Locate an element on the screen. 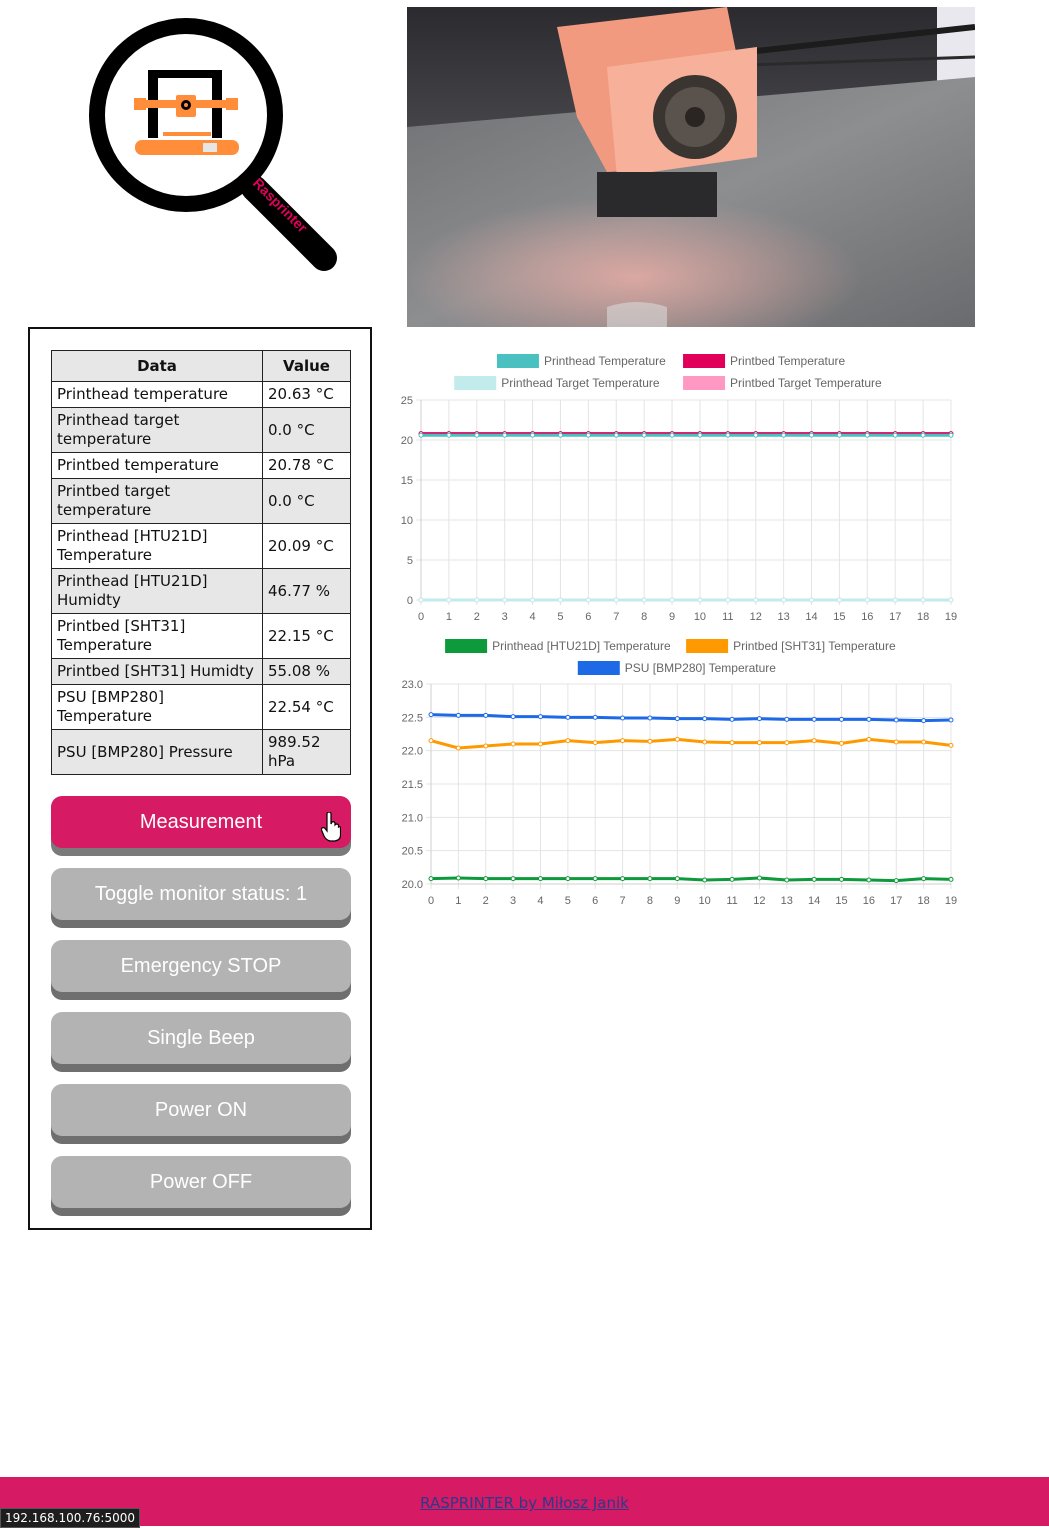 The image size is (1049, 1528). table-cell-value: 22.54 °C is located at coordinates (306, 707).